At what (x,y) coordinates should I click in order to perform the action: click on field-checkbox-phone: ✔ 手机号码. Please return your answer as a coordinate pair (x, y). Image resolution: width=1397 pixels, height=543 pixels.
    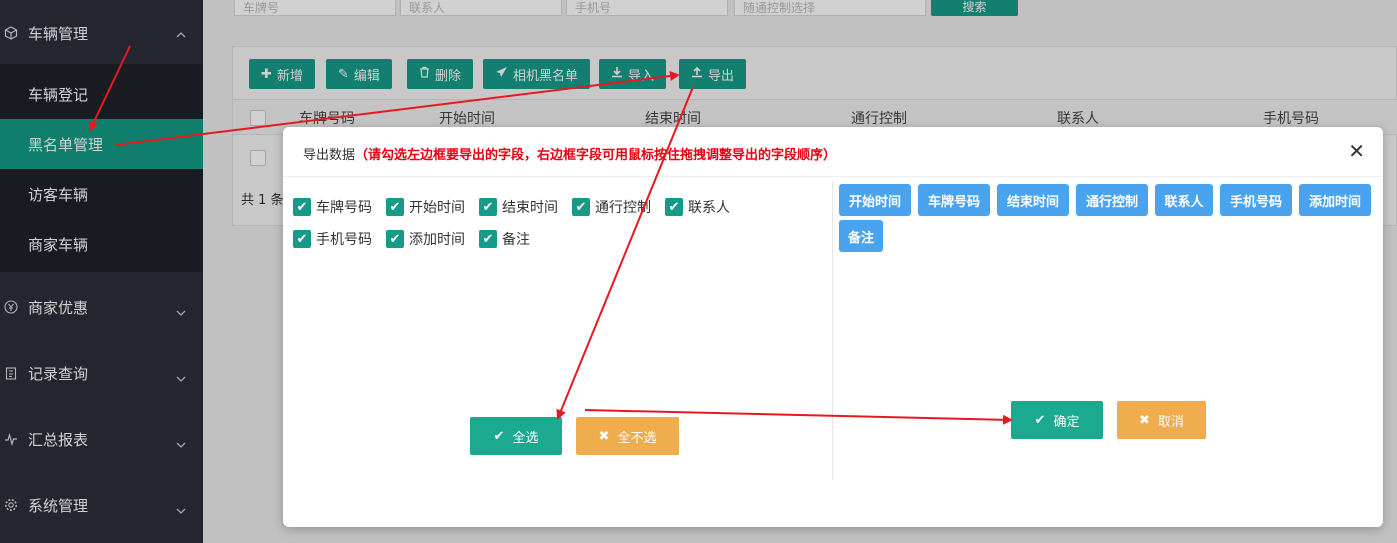
    Looking at the image, I should click on (332, 239).